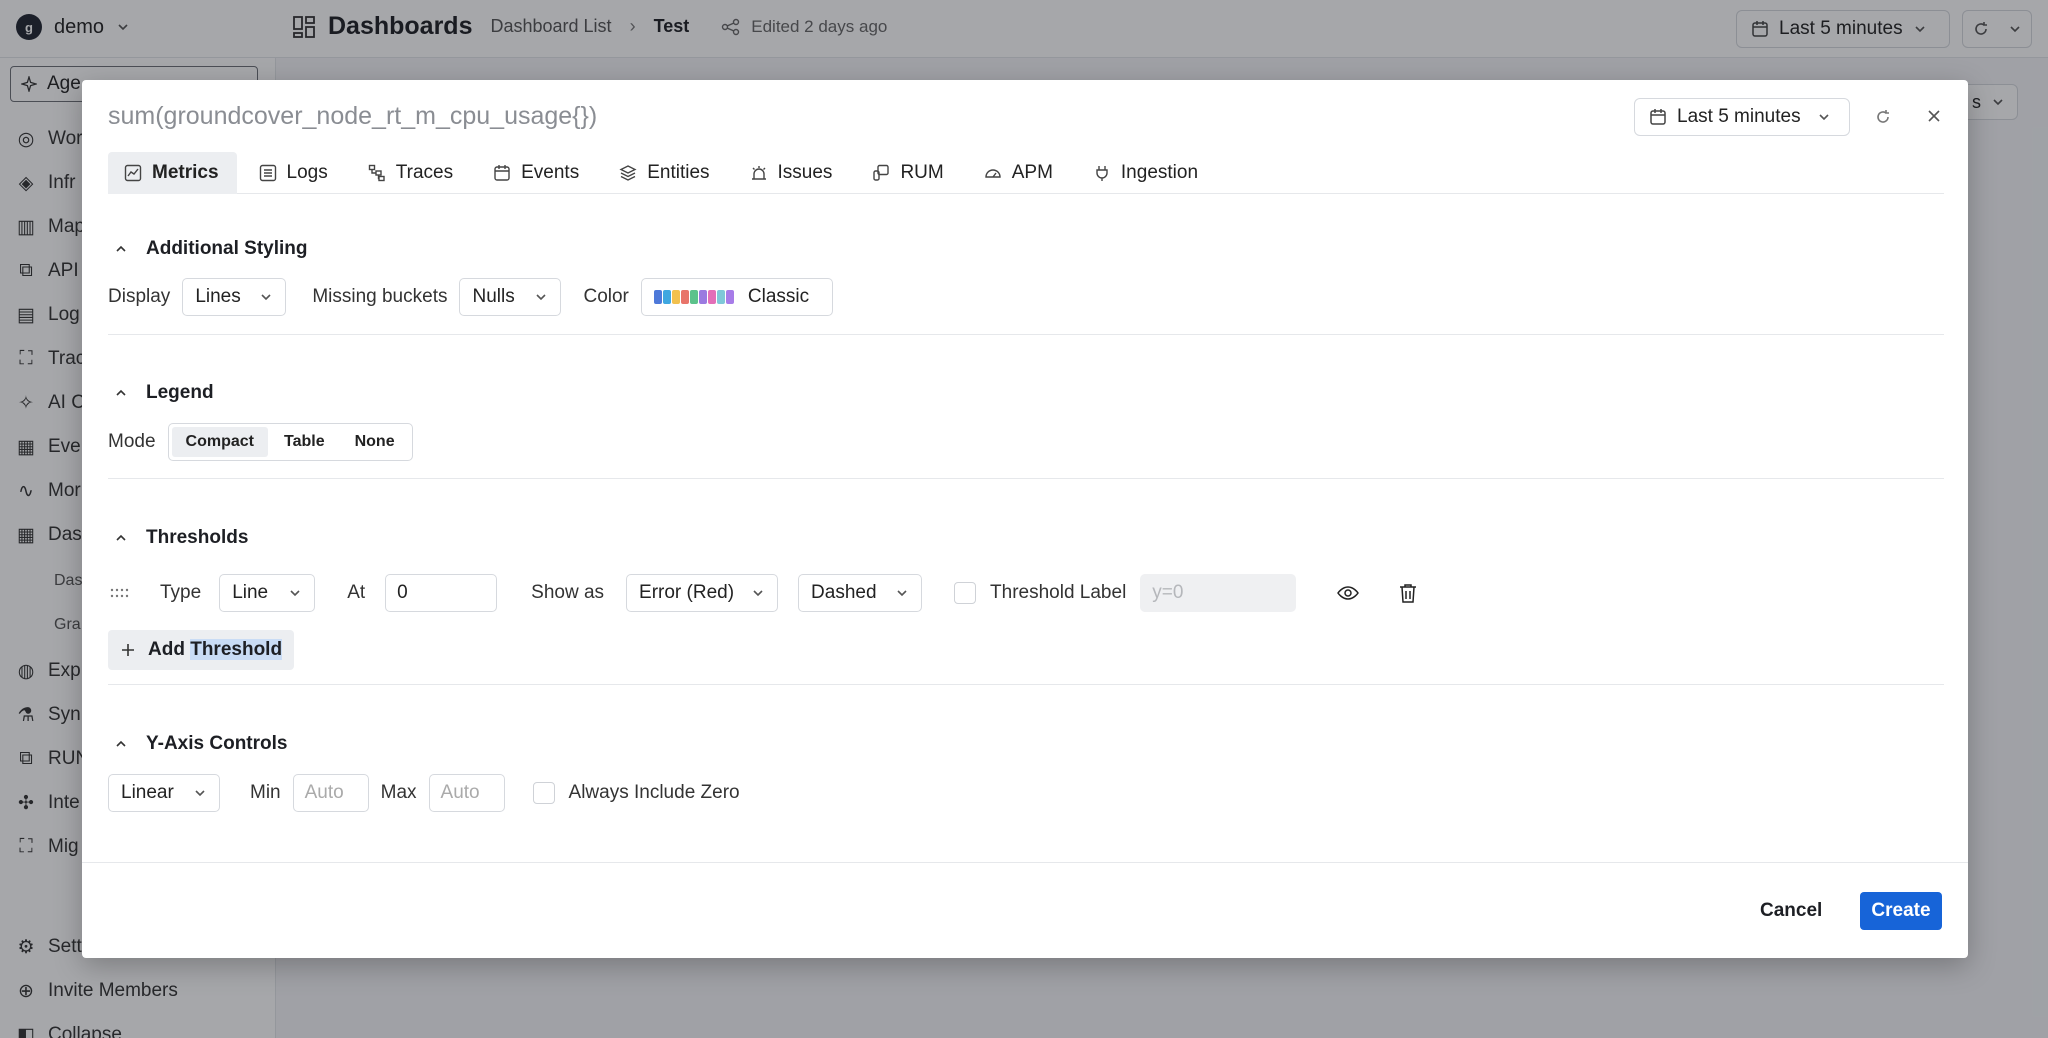  What do you see at coordinates (132, 441) in the screenshot?
I see `mode-label: Mode` at bounding box center [132, 441].